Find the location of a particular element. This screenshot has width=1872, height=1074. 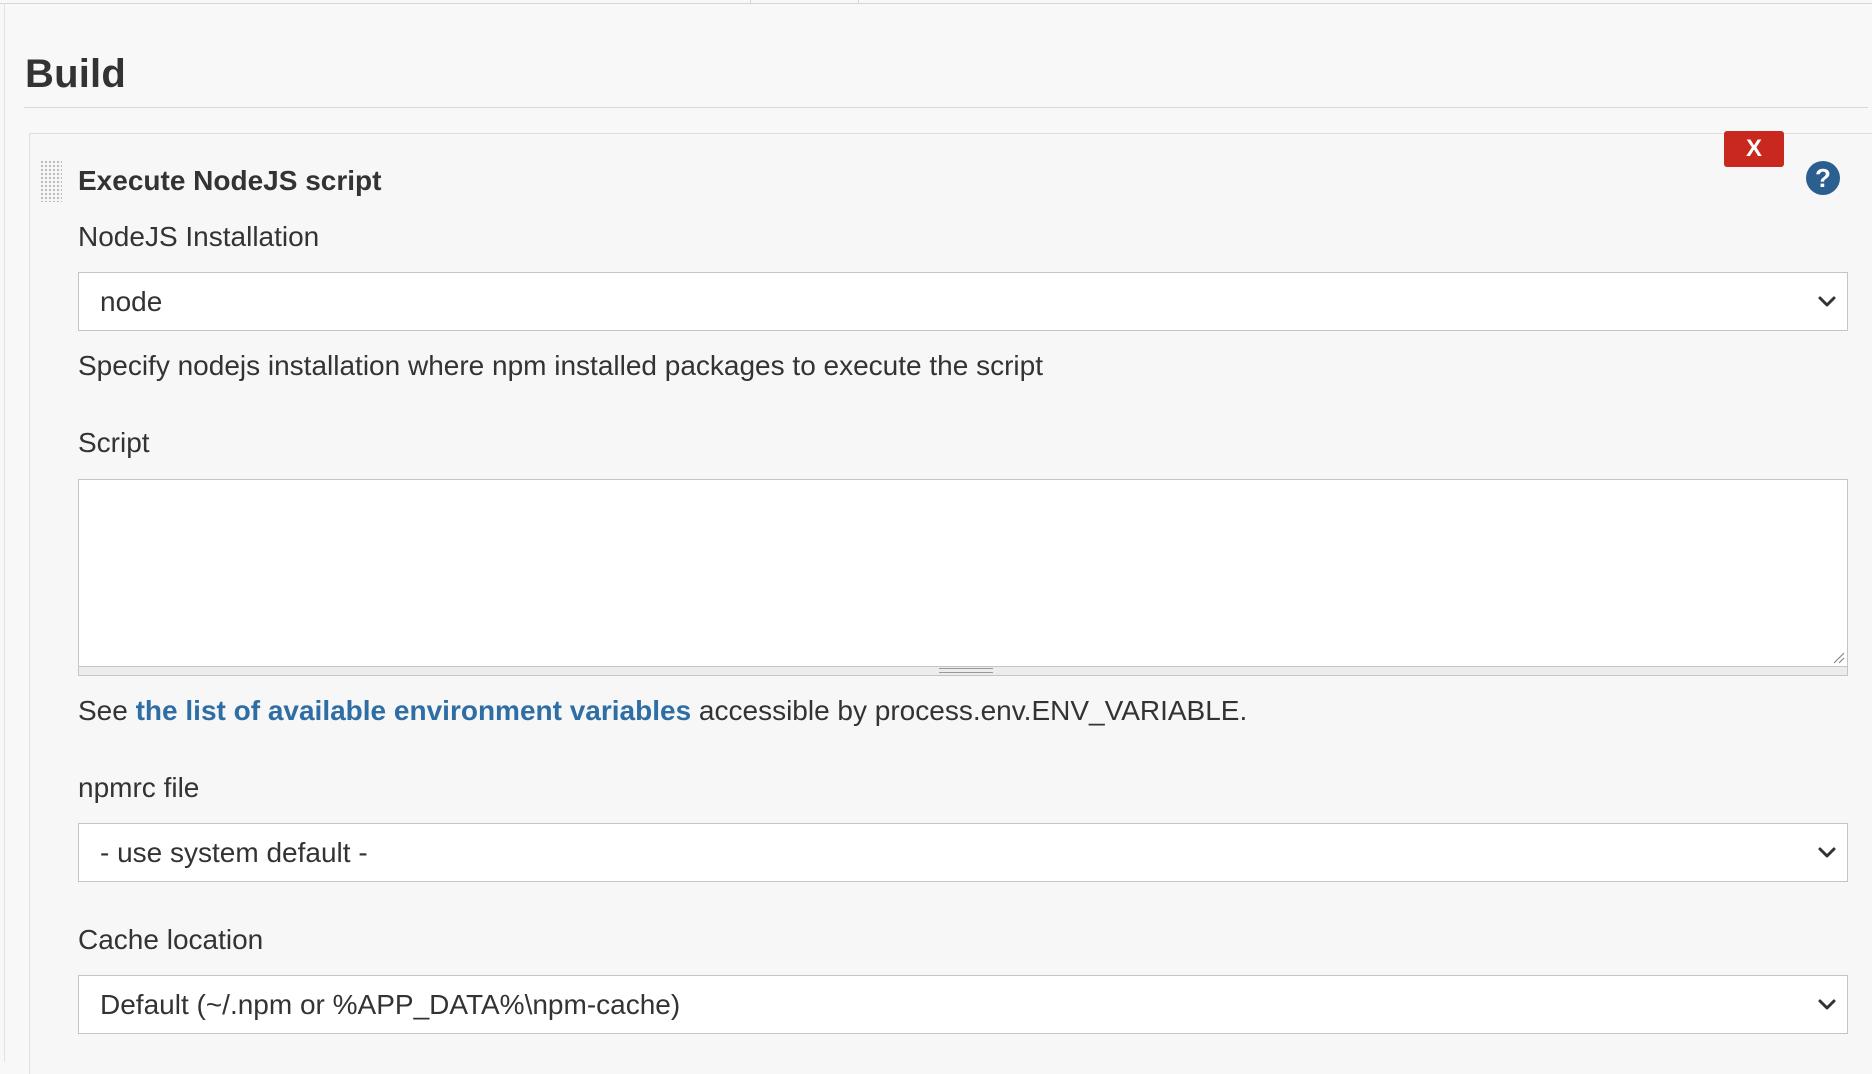

delete-step-button: X is located at coordinates (1754, 149).